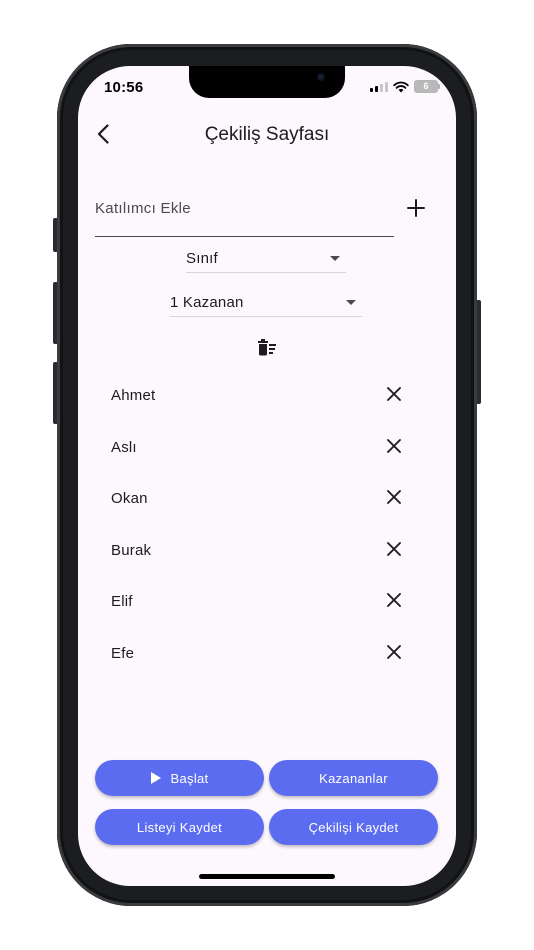 Image resolution: width=534 pixels, height=950 pixels. I want to click on status-icons: 6, so click(405, 86).